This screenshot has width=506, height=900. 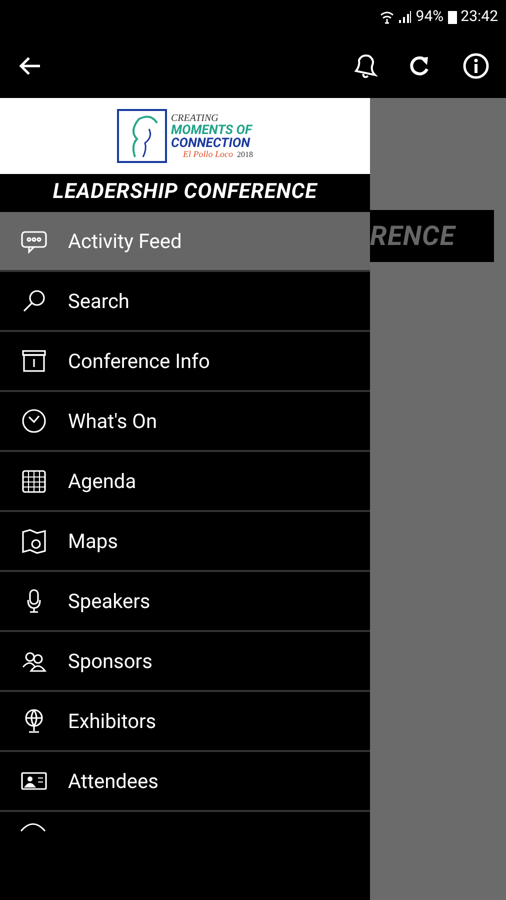 I want to click on clock-icon, so click(x=34, y=421).